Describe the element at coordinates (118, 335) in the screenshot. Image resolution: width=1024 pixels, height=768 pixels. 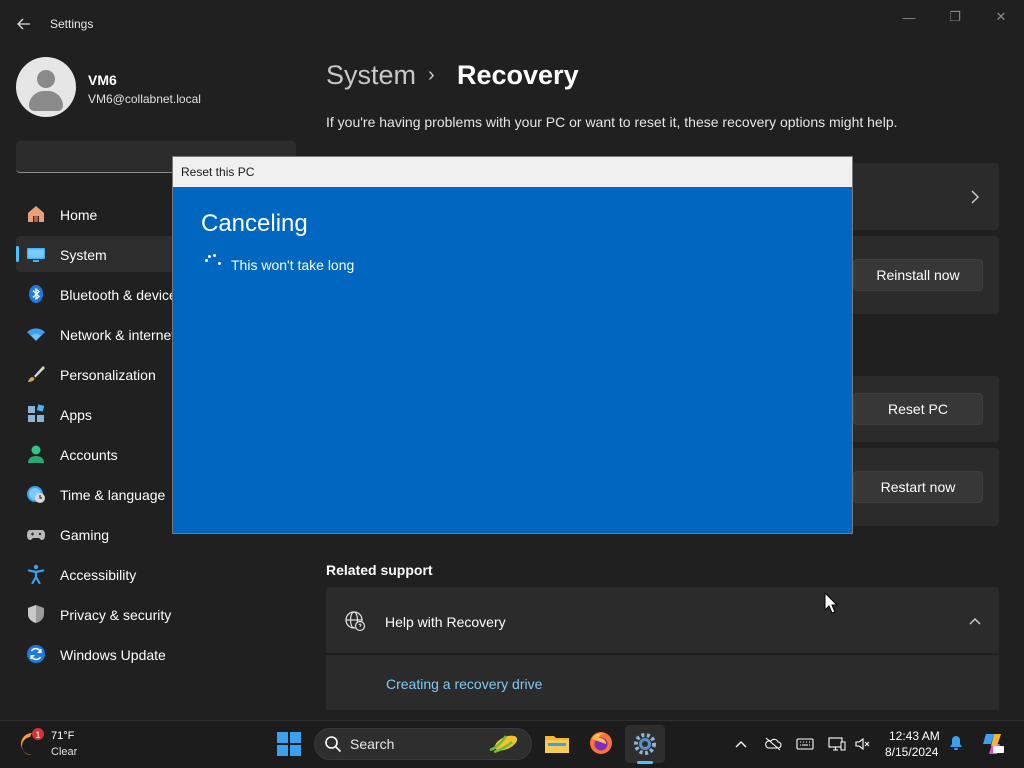
I see `sidebar-item-label: Network & internet` at that location.